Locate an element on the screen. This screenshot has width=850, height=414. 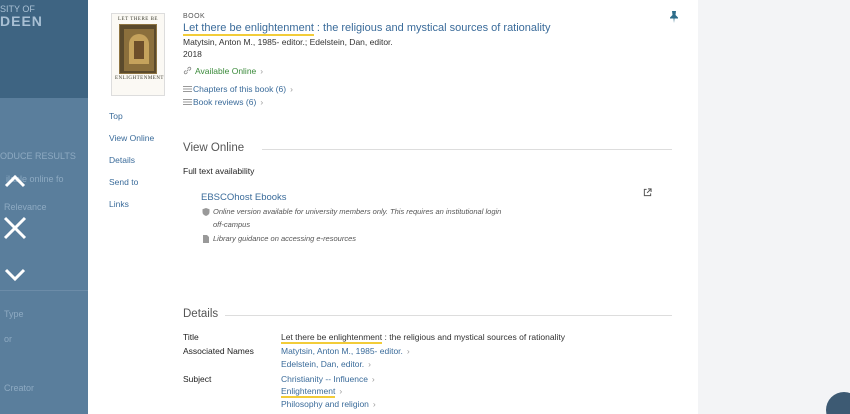
background-logo: SITY OF DEEN is located at coordinates (21, 16).